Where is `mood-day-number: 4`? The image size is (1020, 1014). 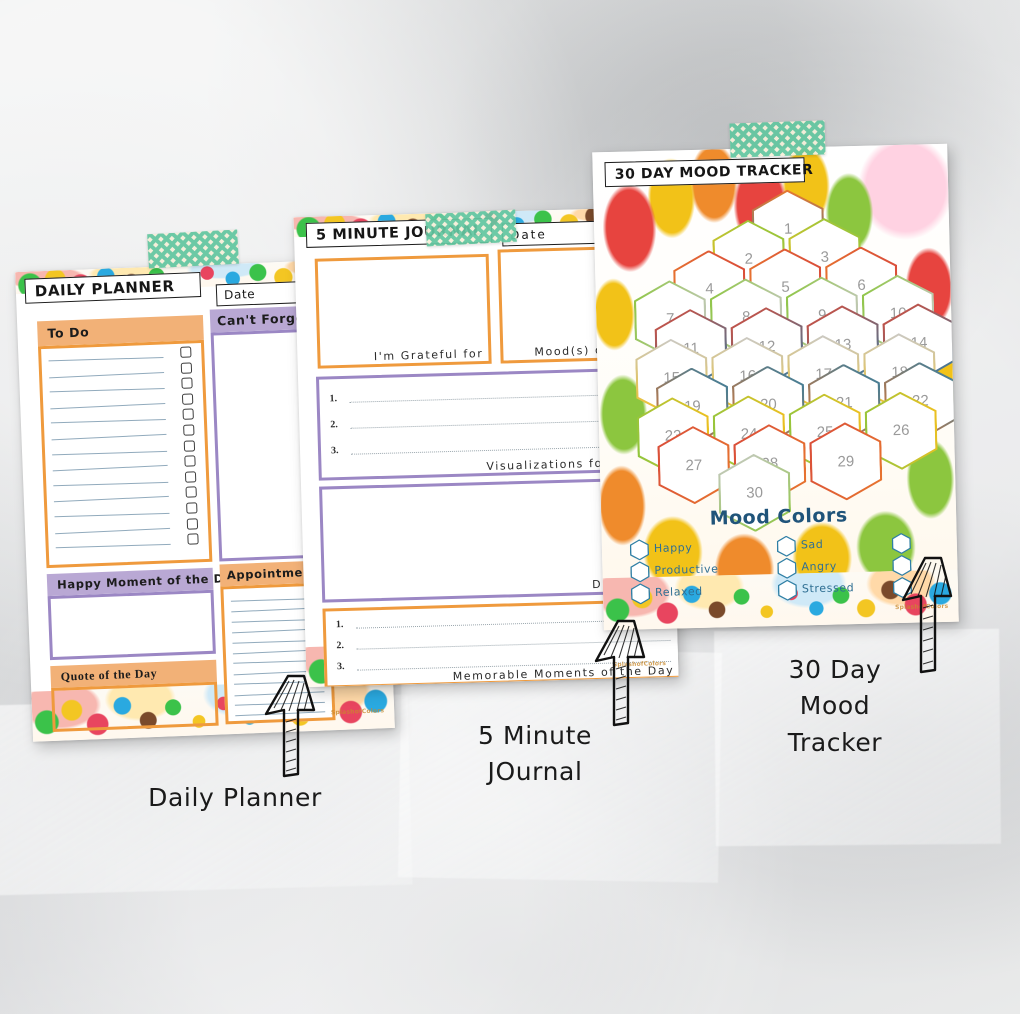
mood-day-number: 4 is located at coordinates (709, 289).